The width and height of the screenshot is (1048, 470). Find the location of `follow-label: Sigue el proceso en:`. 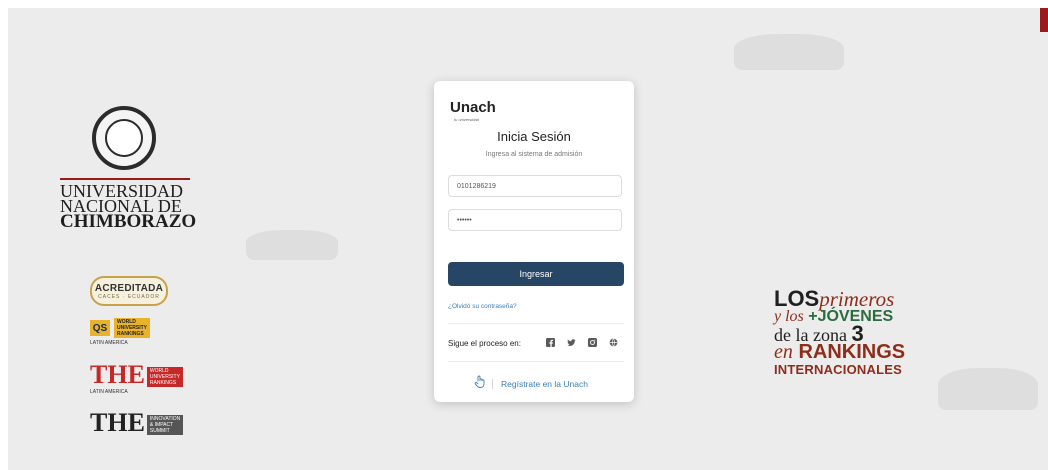

follow-label: Sigue el proceso en: is located at coordinates (484, 343).